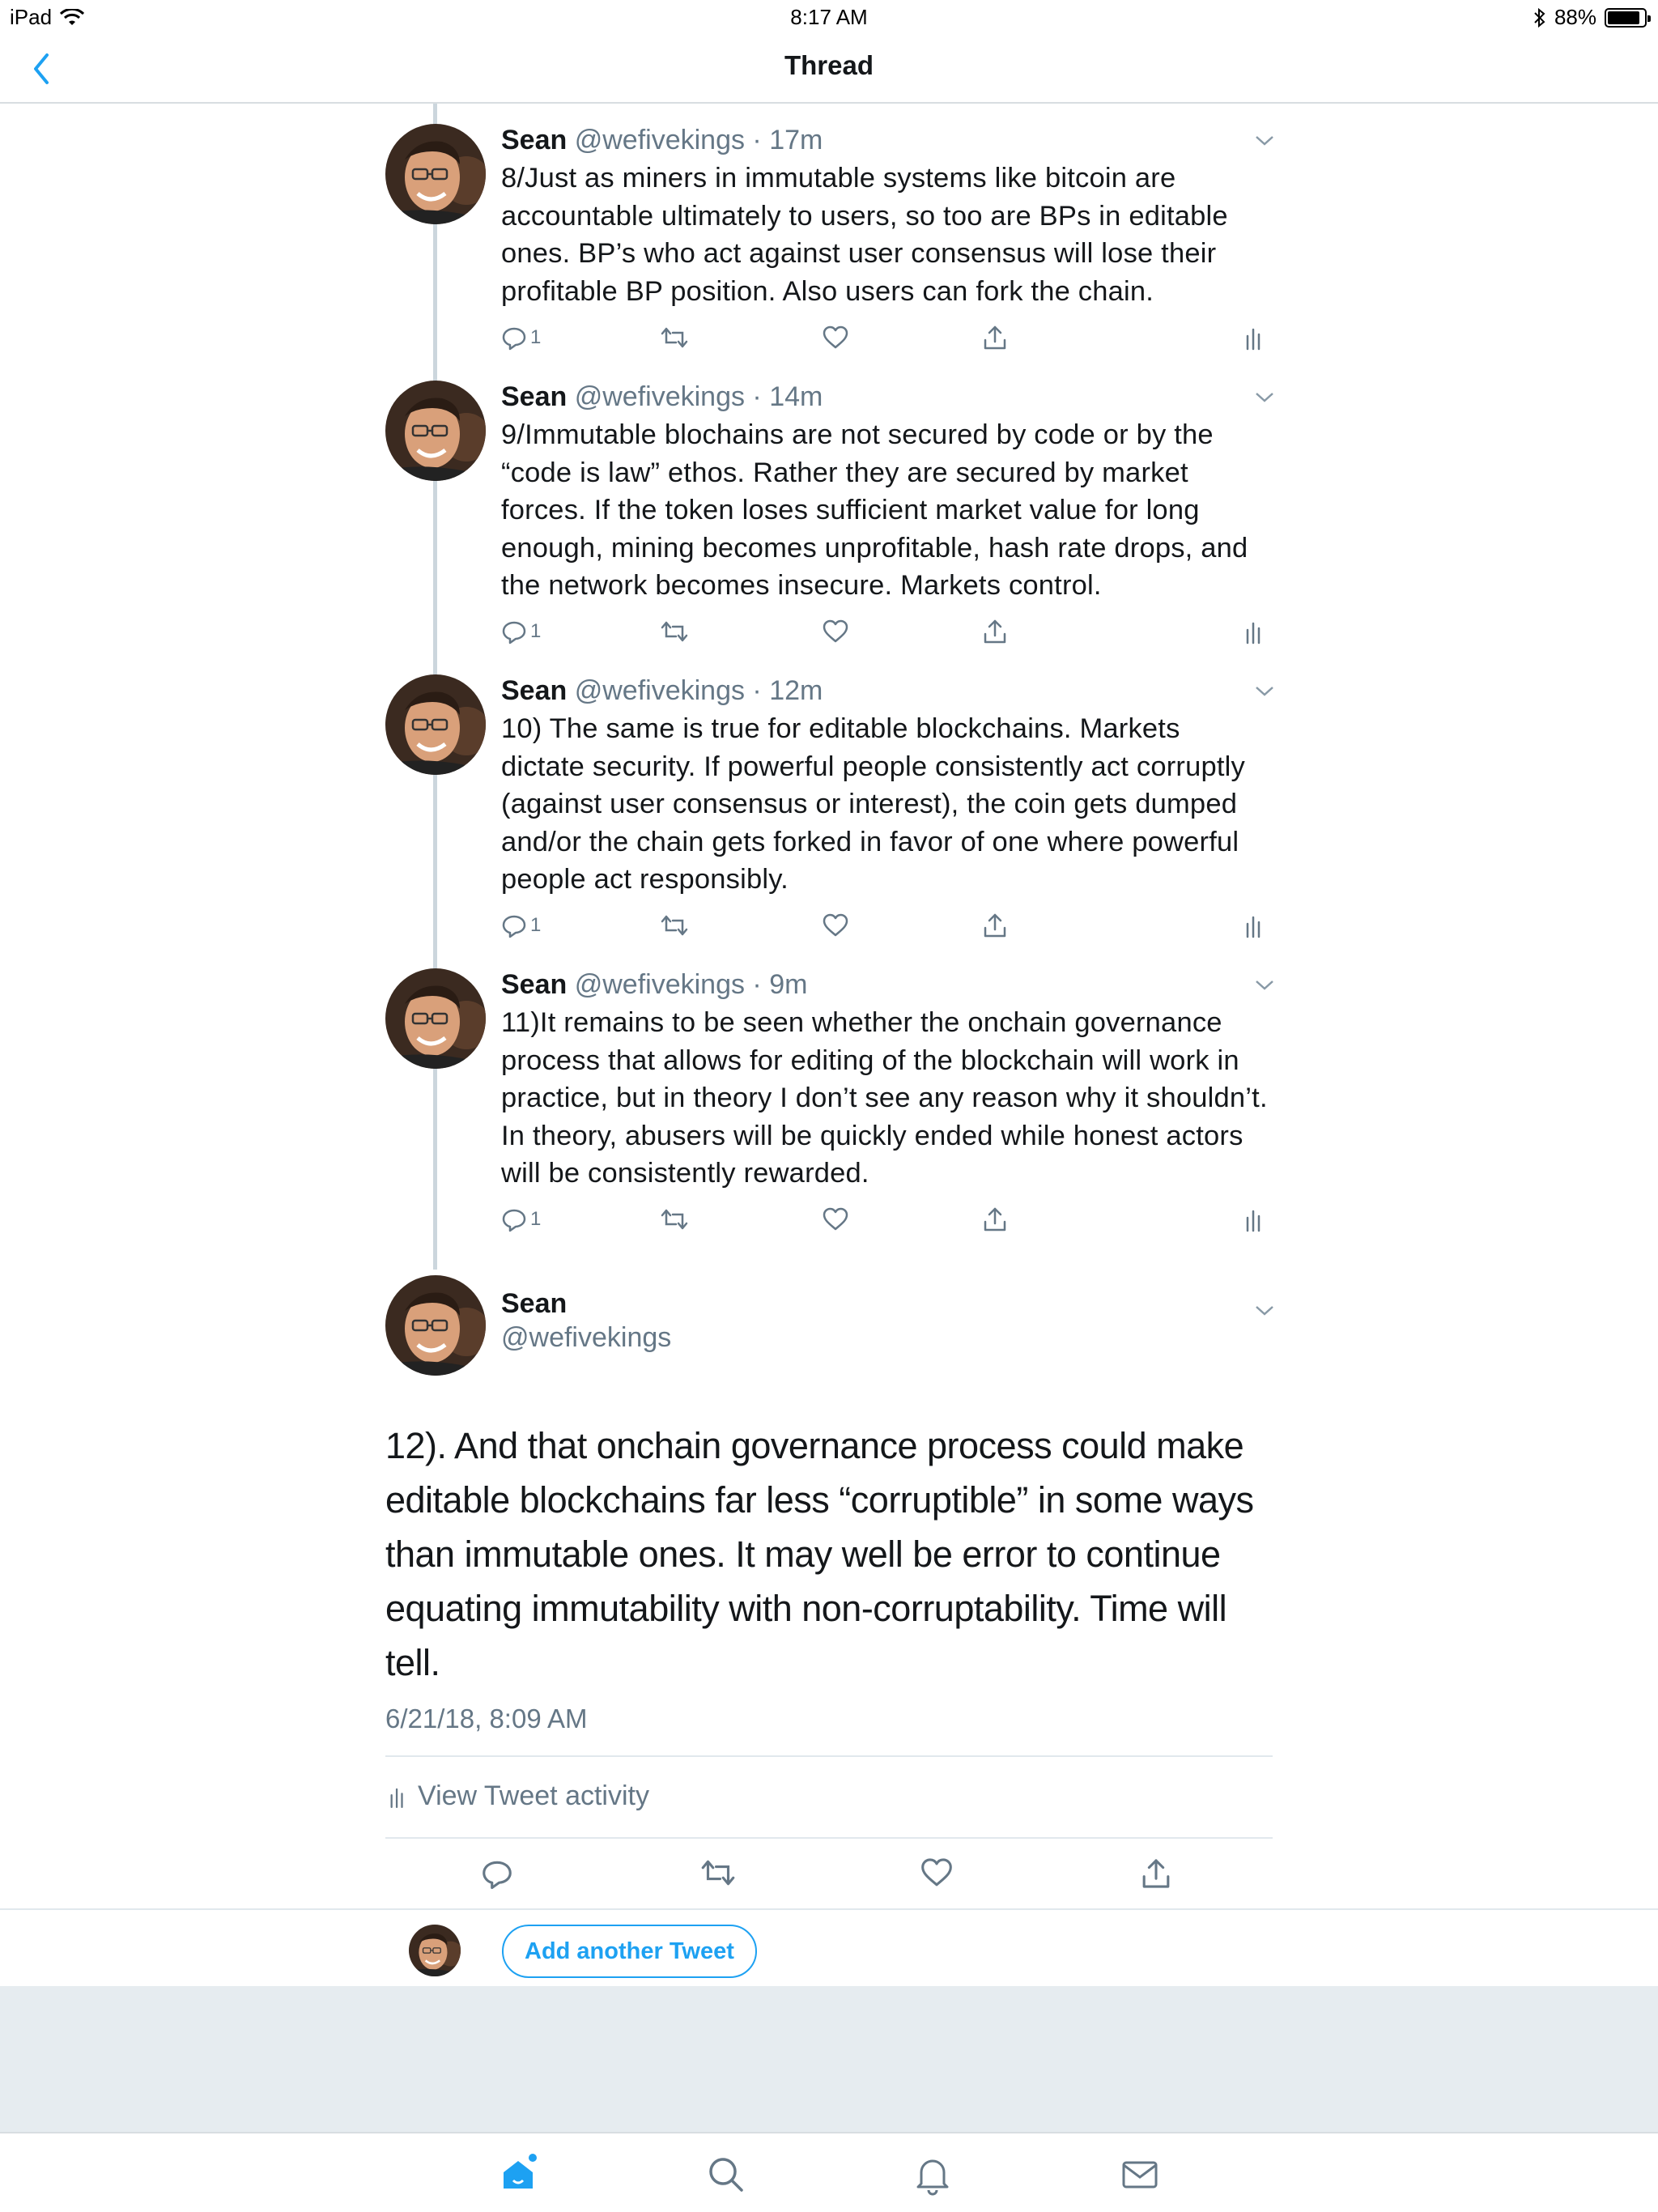  I want to click on tweet-header: Sean @wefivekings · 12m, so click(662, 690).